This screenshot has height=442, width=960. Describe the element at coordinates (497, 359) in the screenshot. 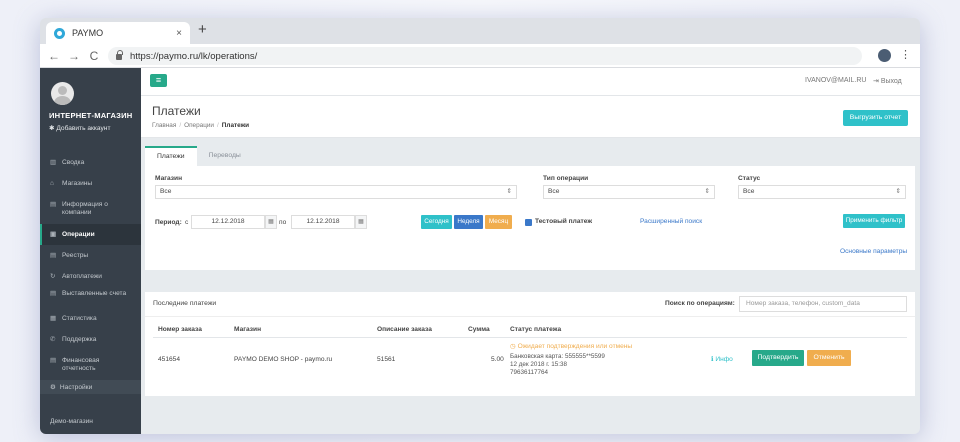

I see `order-sum: 5.00` at that location.